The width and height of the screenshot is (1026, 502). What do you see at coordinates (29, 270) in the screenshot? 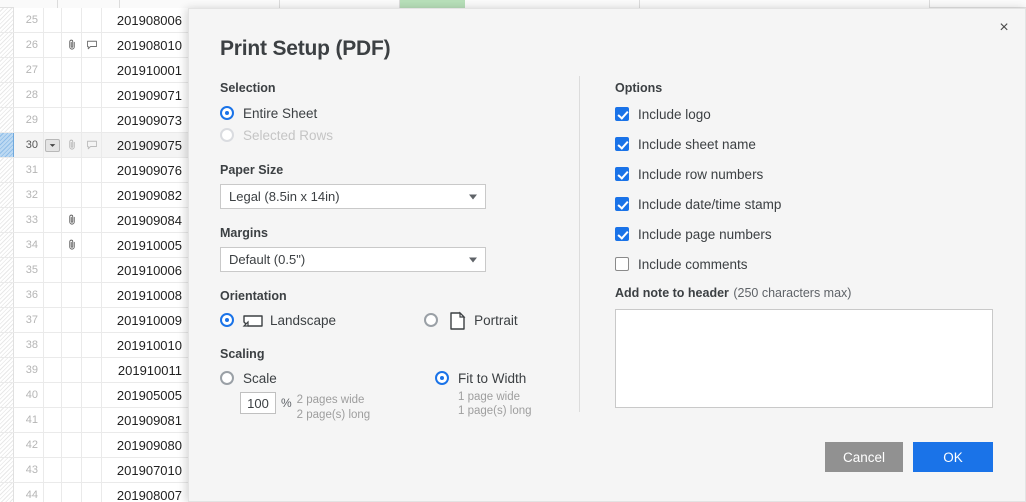
I see `row-number: 35` at bounding box center [29, 270].